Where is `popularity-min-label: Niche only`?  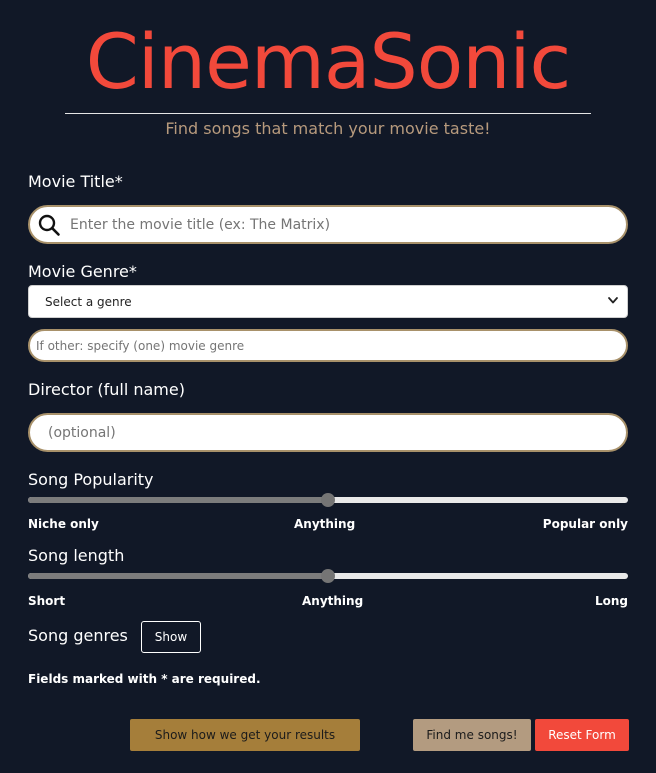 popularity-min-label: Niche only is located at coordinates (63, 524).